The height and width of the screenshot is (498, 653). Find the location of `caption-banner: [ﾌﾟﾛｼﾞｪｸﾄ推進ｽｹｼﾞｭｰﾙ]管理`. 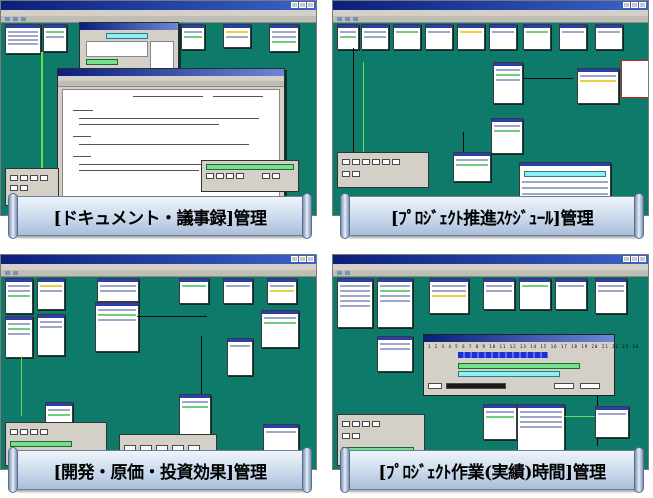

caption-banner: [ﾌﾟﾛｼﾞｪｸﾄ推進ｽｹｼﾞｭｰﾙ]管理 is located at coordinates (492, 216).